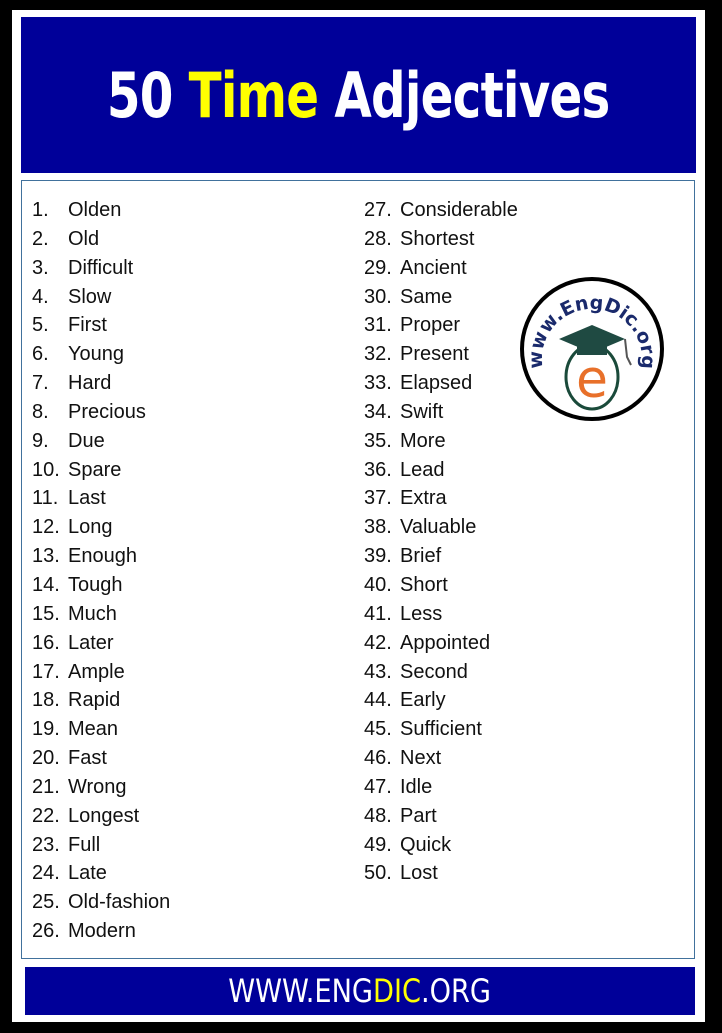  I want to click on title-prefix: 50, so click(140, 95).